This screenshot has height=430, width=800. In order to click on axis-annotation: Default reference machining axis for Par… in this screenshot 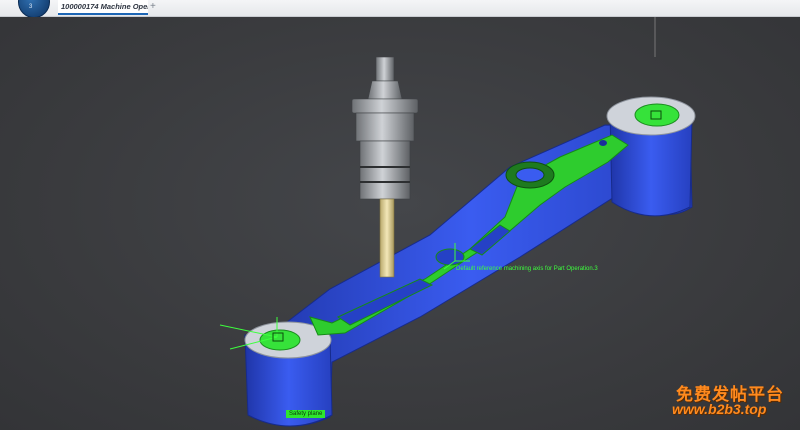, I will do `click(527, 269)`.